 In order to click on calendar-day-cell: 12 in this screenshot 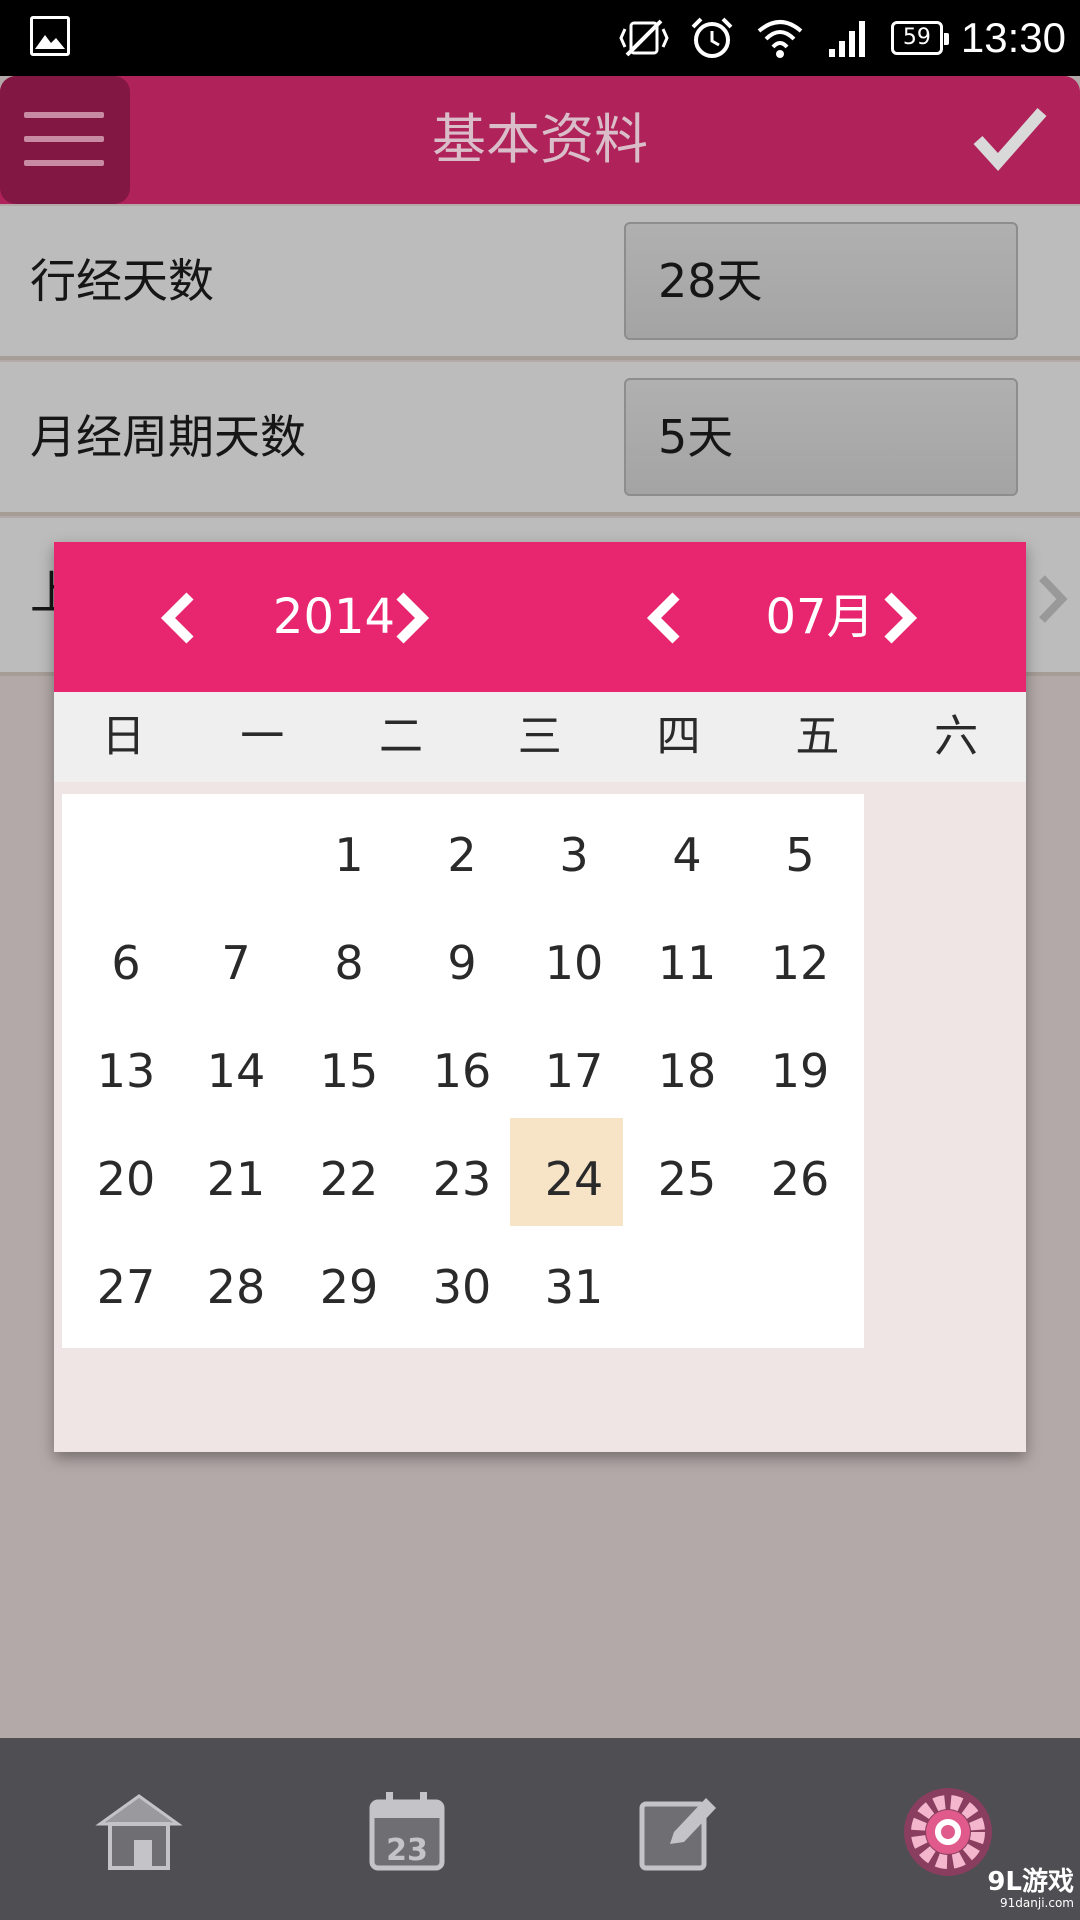, I will do `click(800, 963)`.